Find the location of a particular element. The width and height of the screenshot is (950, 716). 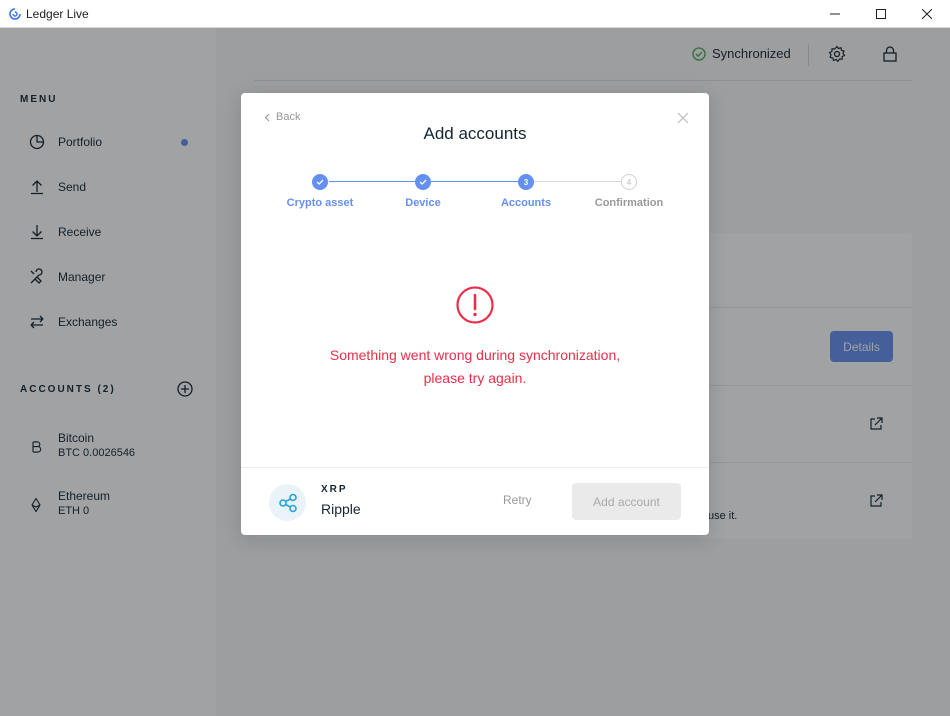

ledger-live-app-icon is located at coordinates (15, 14).